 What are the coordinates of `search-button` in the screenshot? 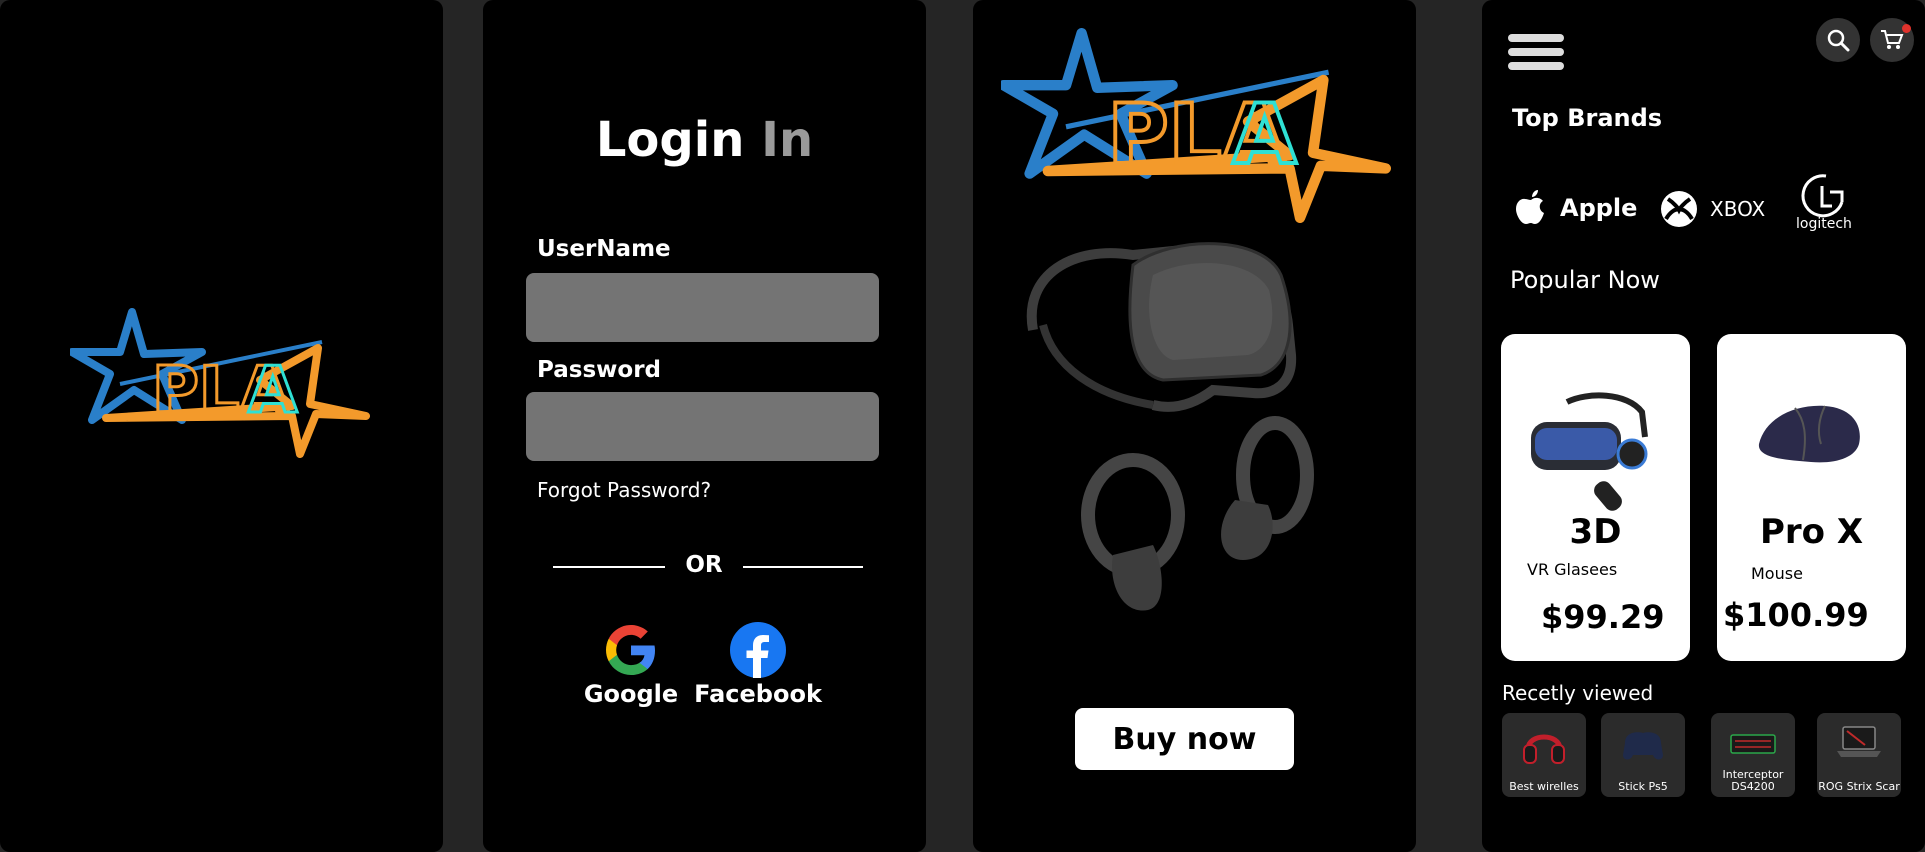 It's located at (1838, 40).